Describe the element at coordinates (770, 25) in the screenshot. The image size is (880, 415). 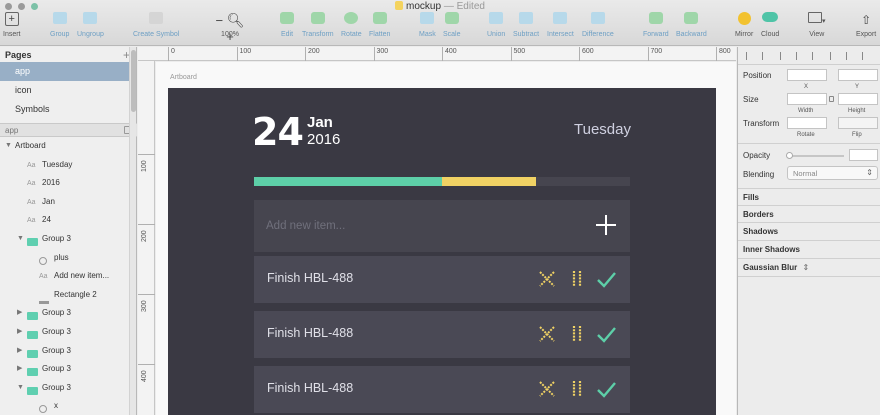
I see `cloud-button: Cloud` at that location.